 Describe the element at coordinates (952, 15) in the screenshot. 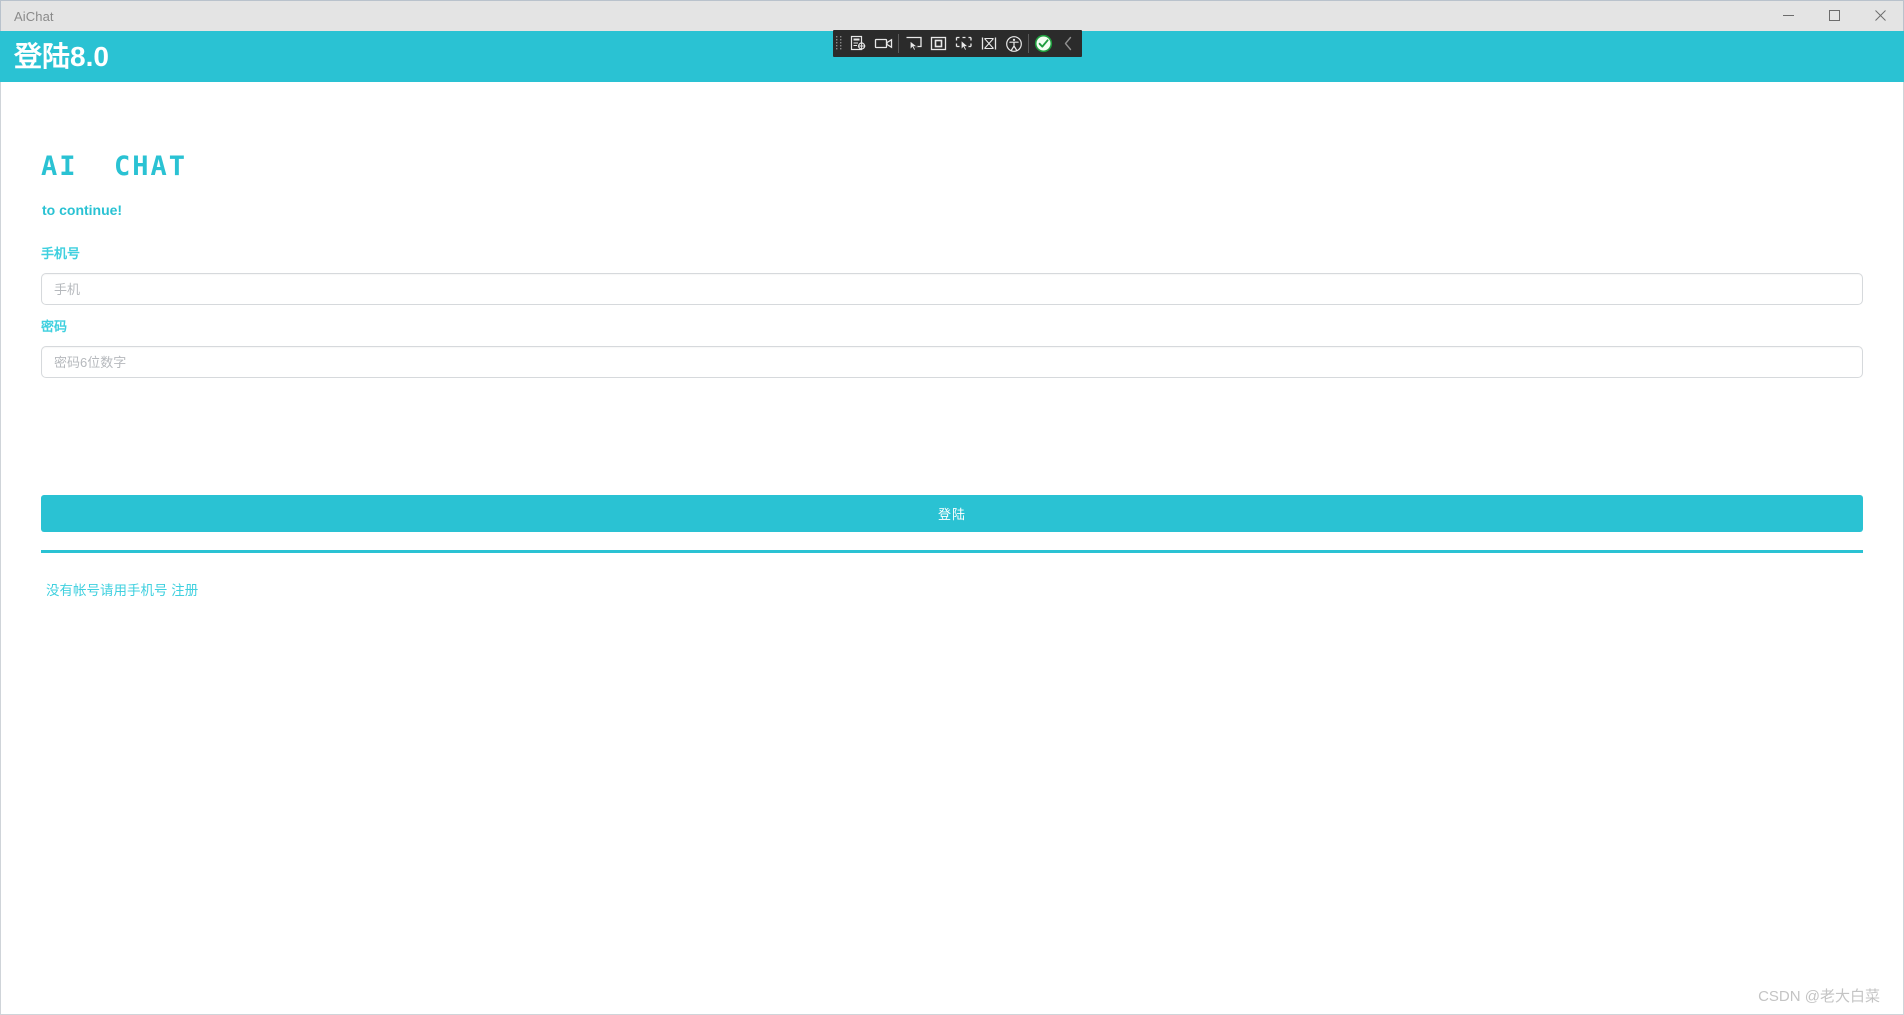

I see `window-titlebar: AiChat` at that location.